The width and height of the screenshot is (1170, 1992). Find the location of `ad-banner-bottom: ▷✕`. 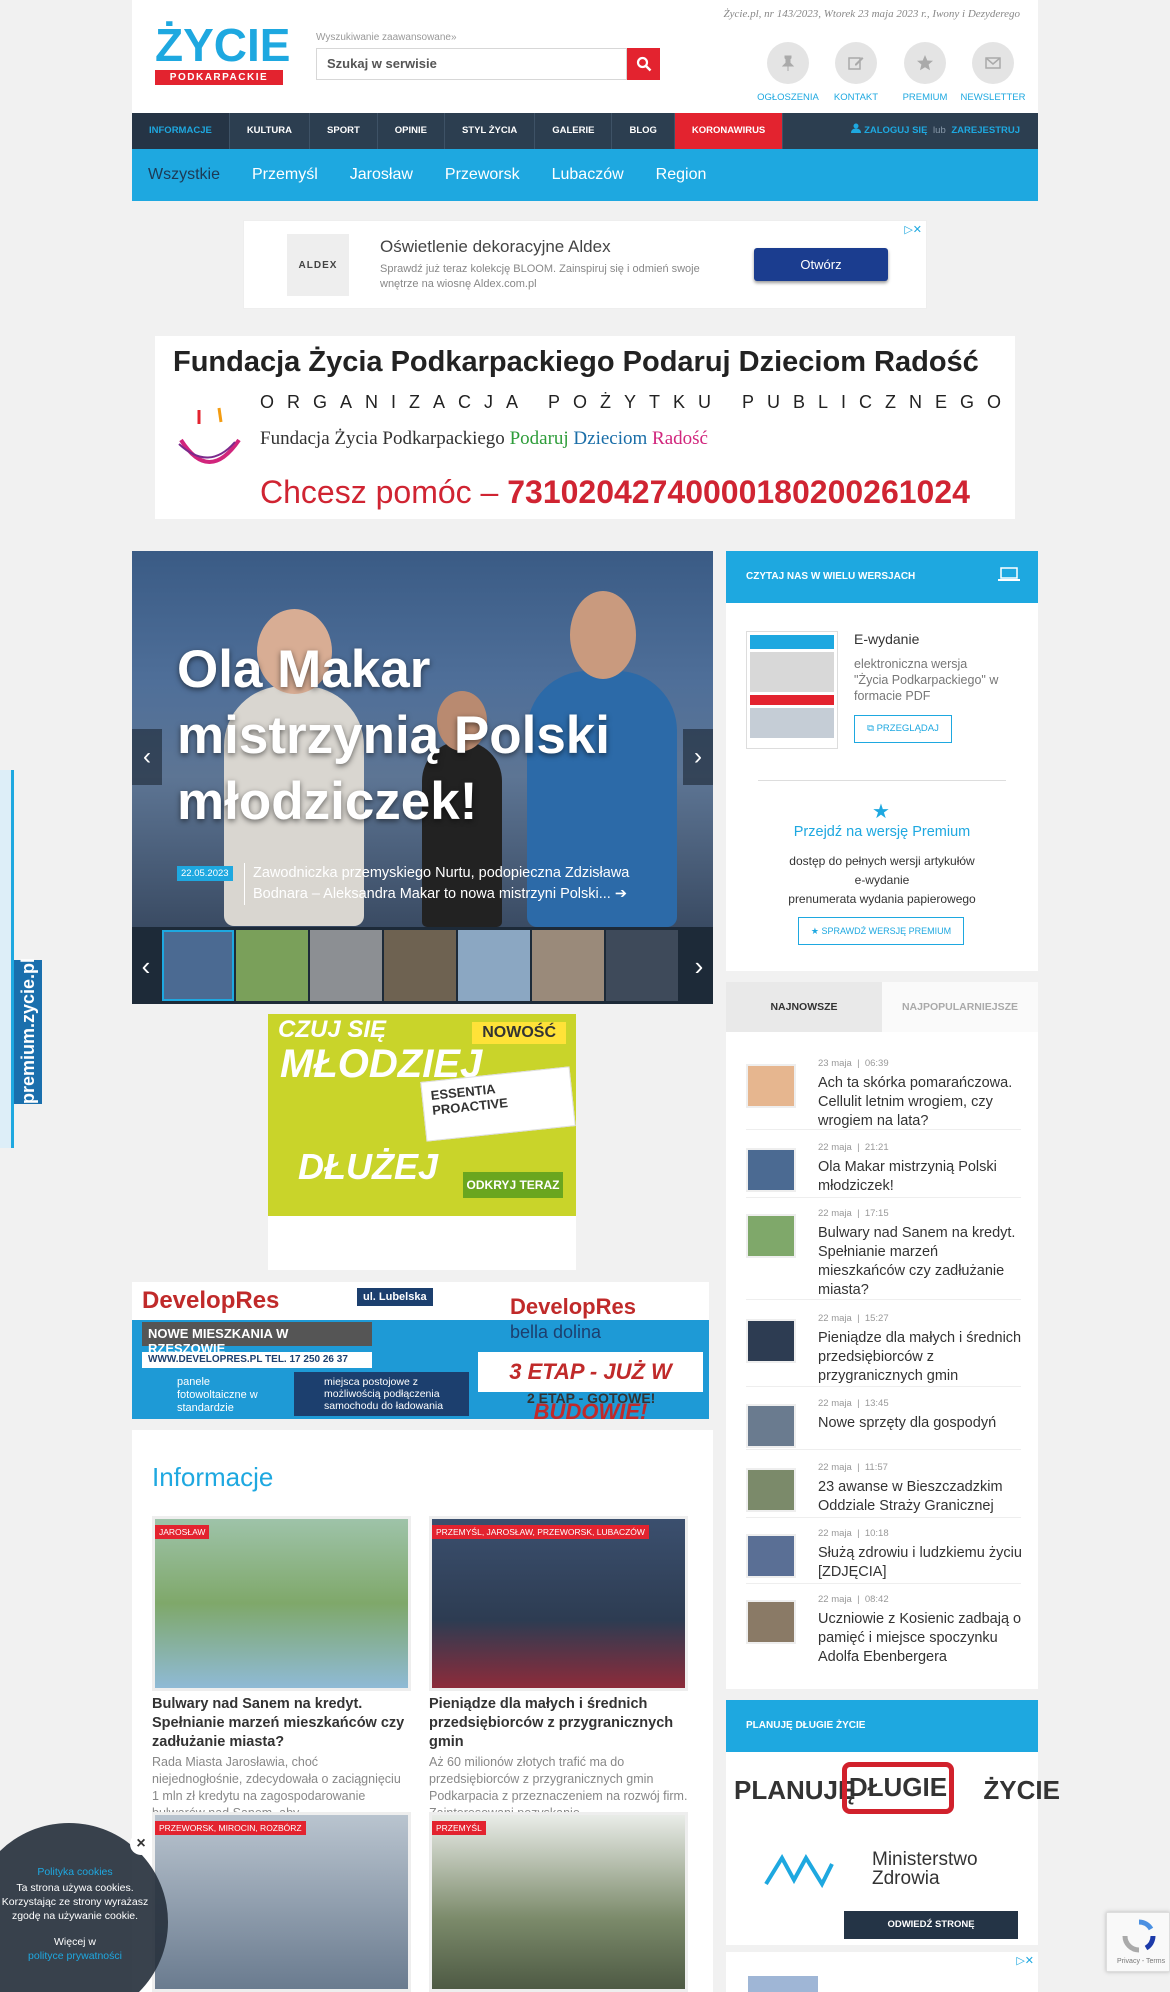

ad-banner-bottom: ▷✕ is located at coordinates (882, 1972).